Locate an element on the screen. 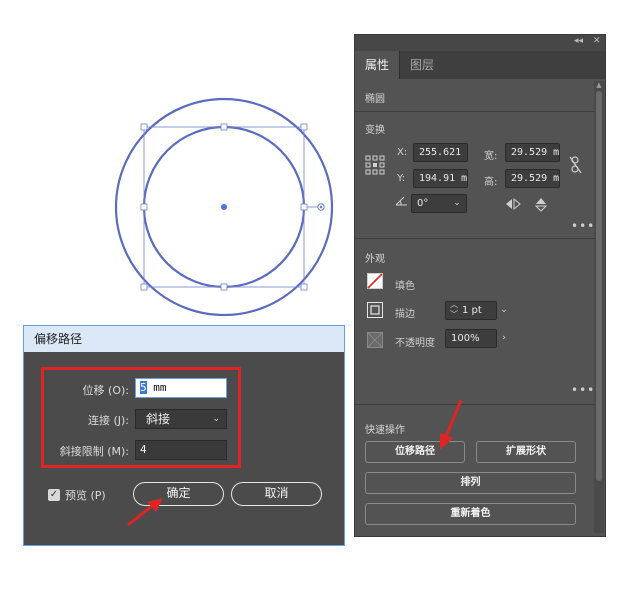 This screenshot has width=628, height=590. annotation-arrows is located at coordinates (295, 463).